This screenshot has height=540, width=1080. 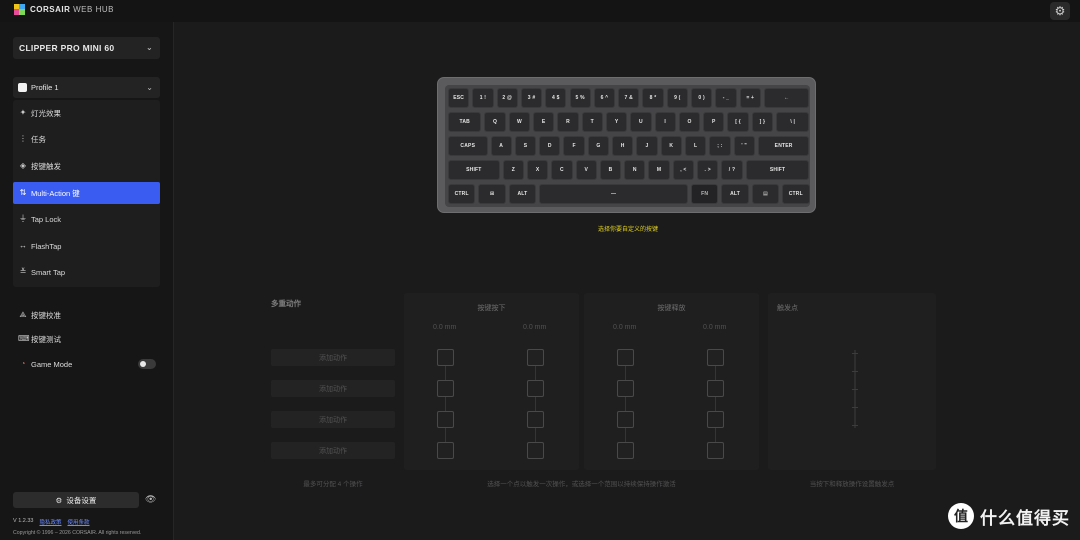 I want to click on key-1-8: I, so click(x=665, y=122).